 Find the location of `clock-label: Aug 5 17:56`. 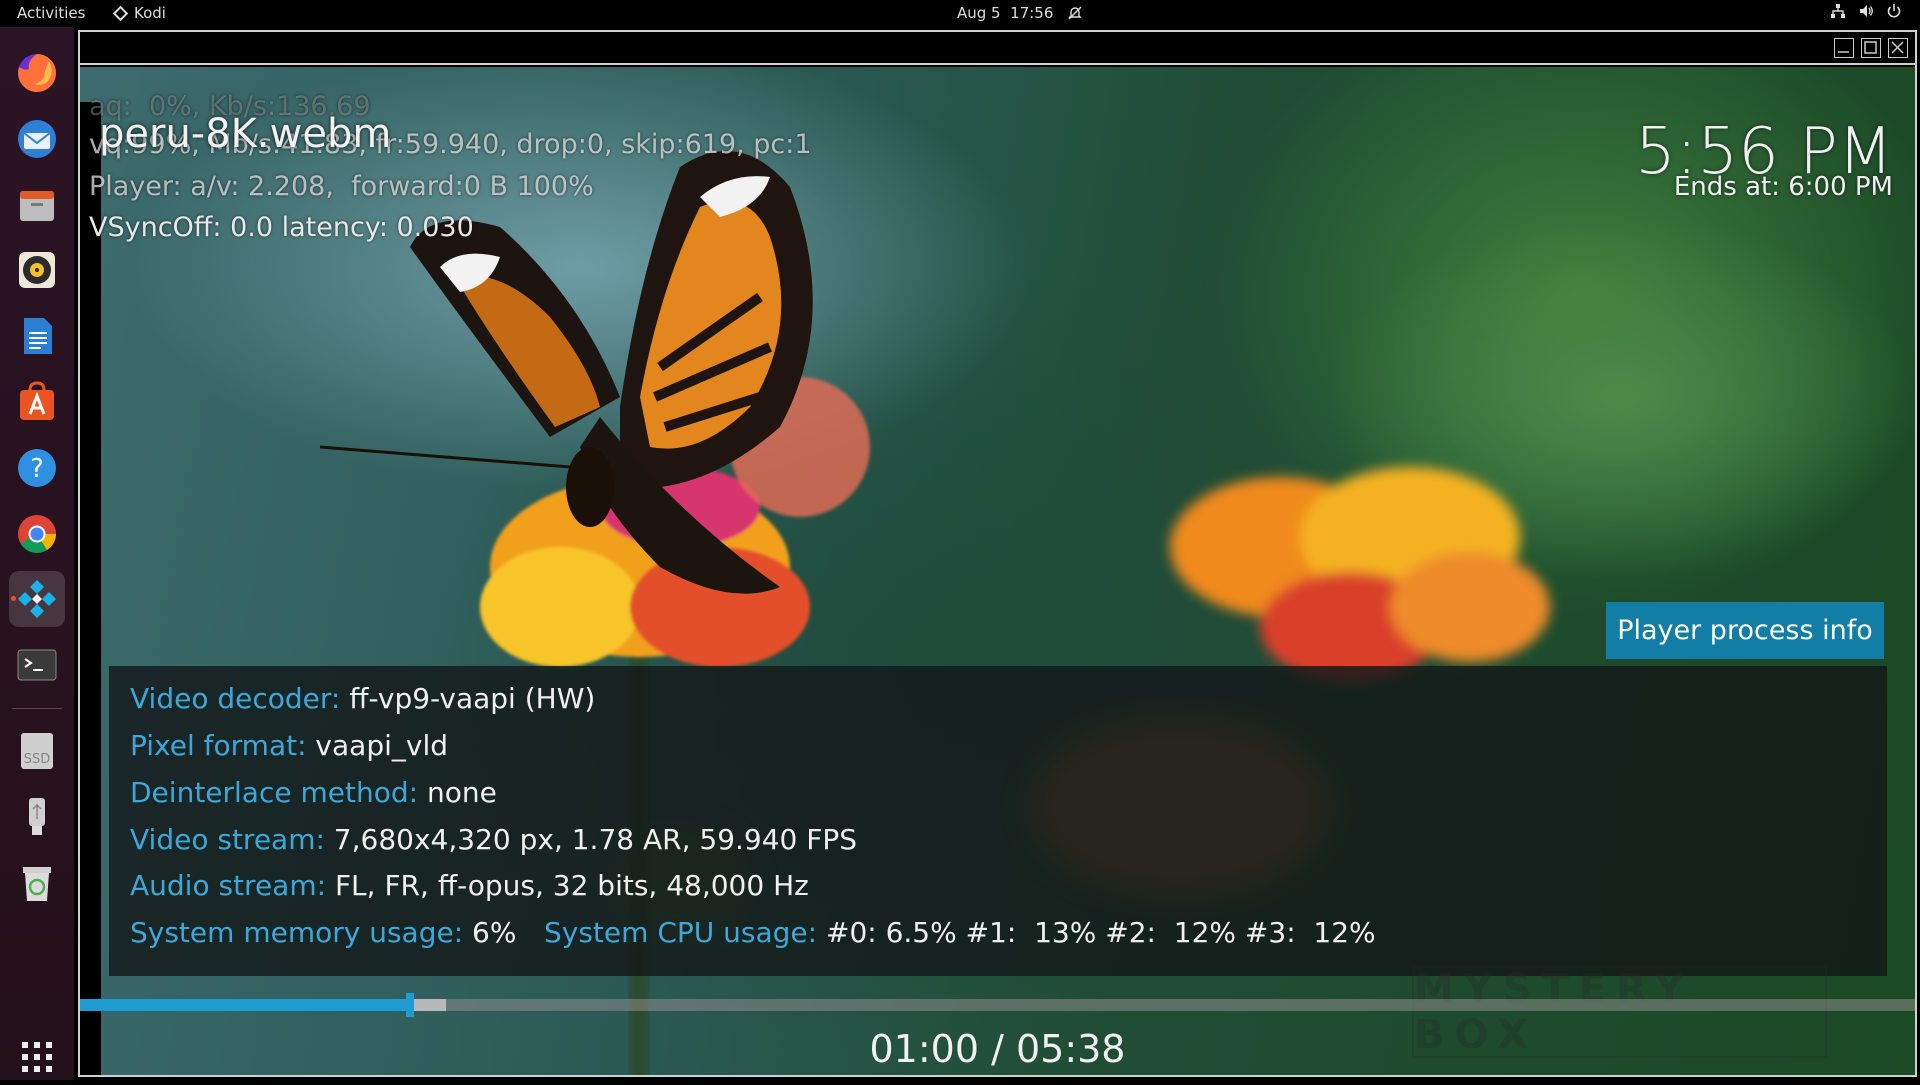

clock-label: Aug 5 17:56 is located at coordinates (1005, 13).